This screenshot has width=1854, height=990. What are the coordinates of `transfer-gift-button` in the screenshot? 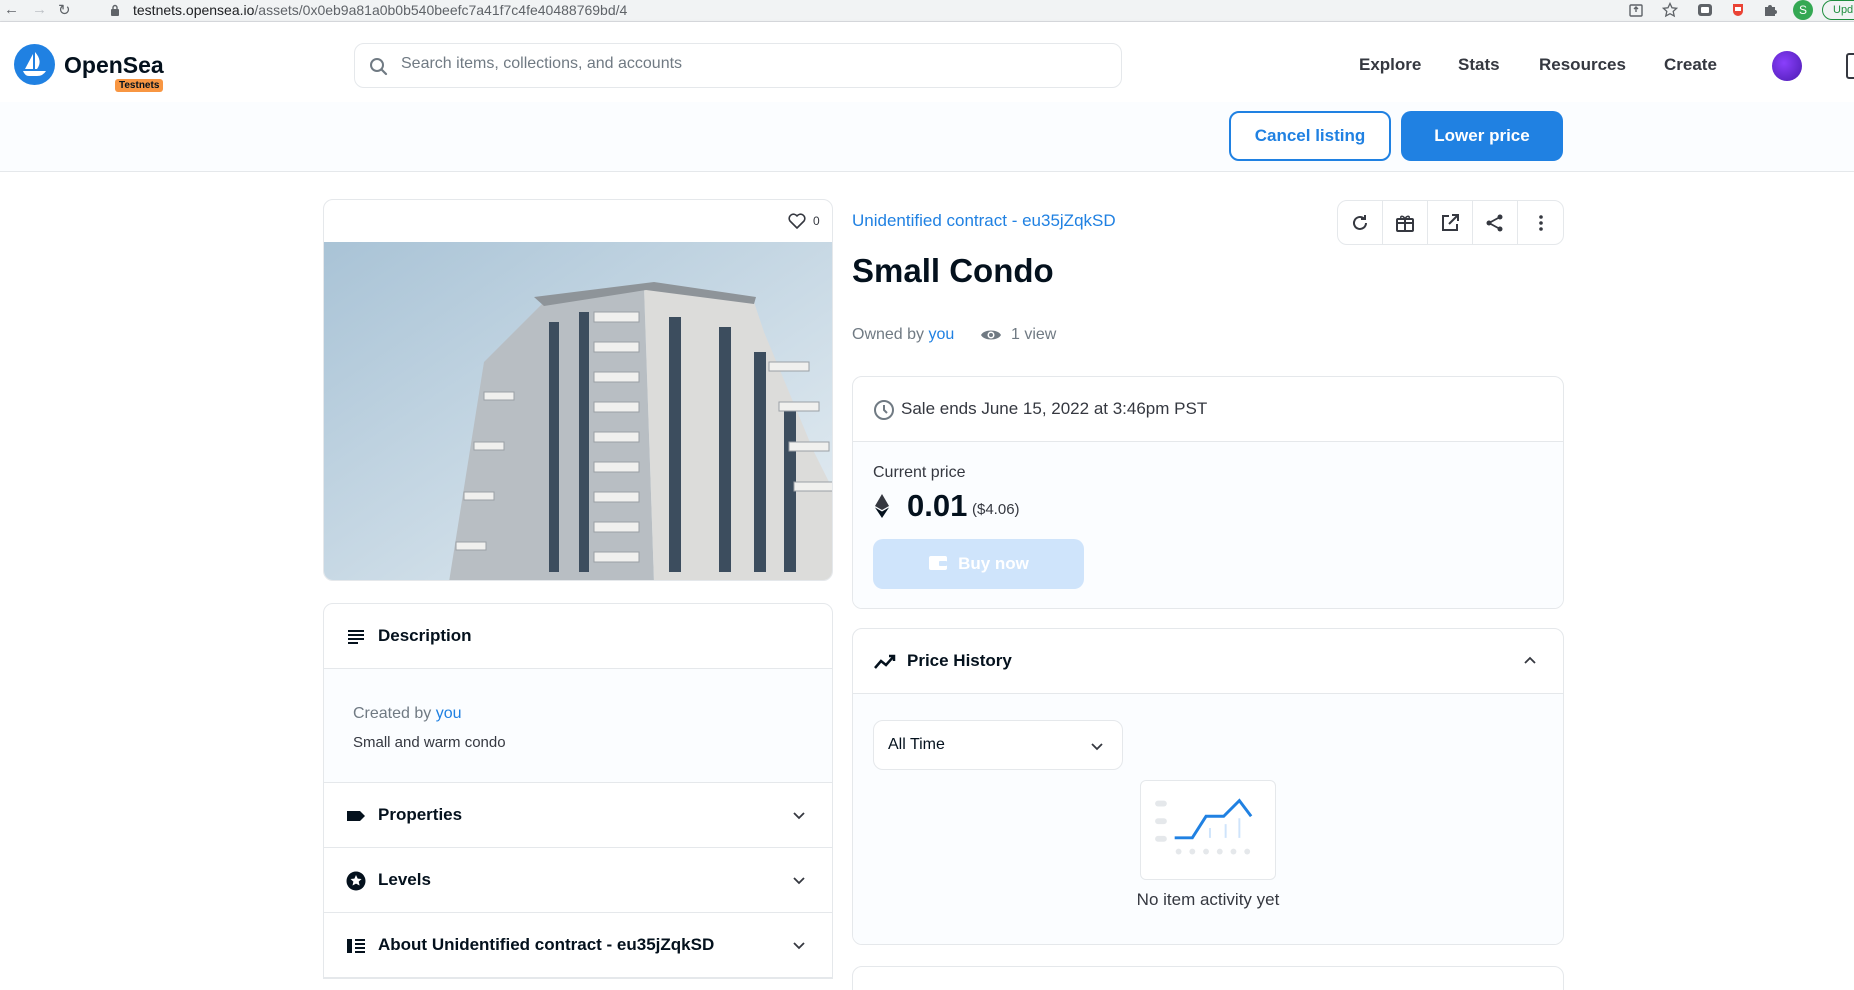 It's located at (1405, 222).